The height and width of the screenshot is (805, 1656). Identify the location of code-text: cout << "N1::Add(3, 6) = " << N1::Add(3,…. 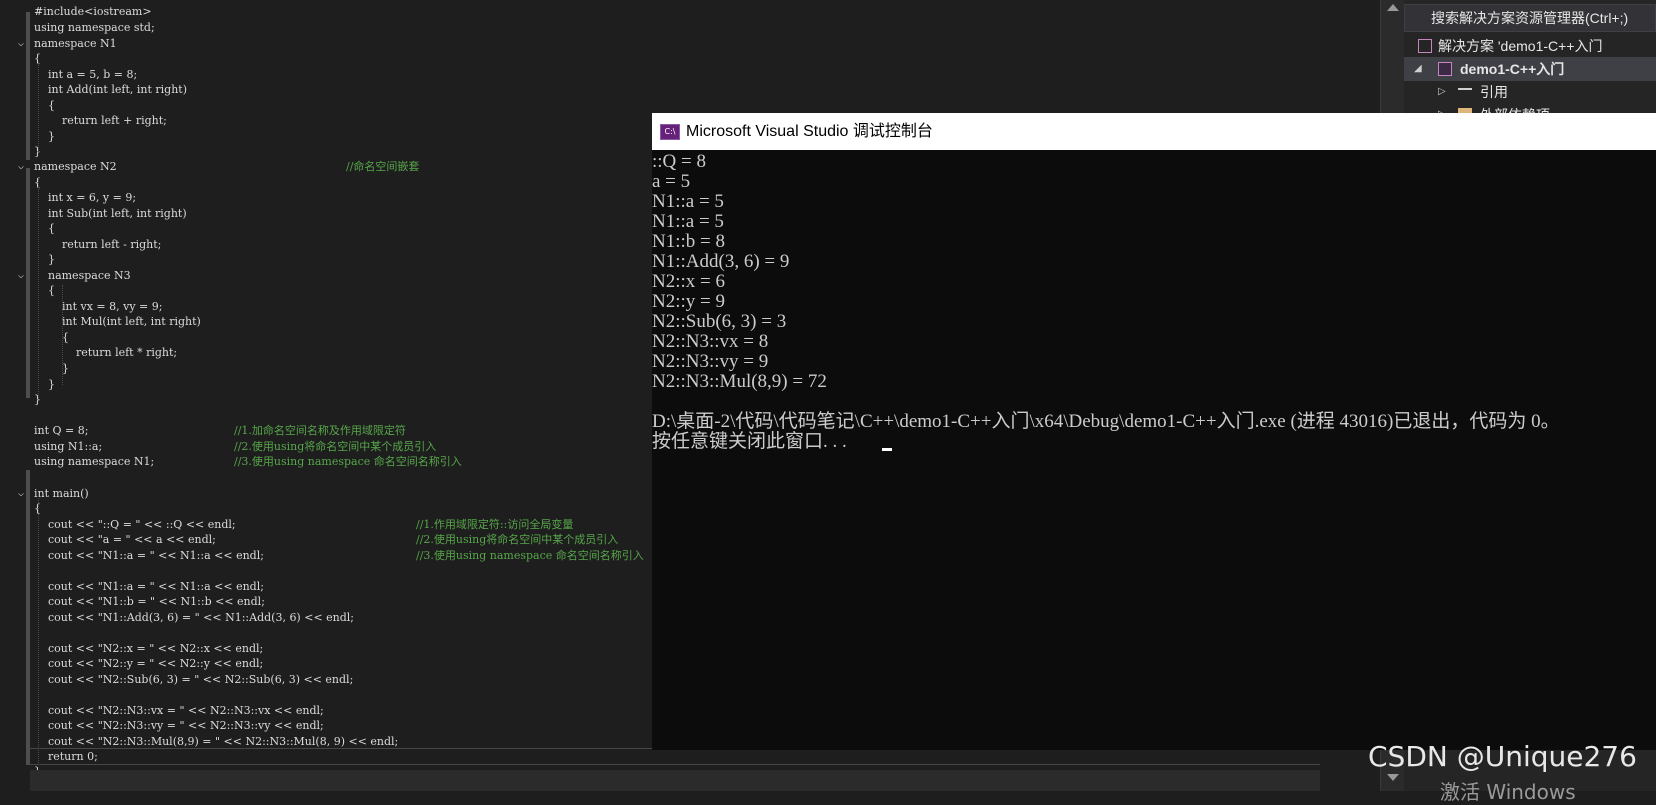
(194, 617).